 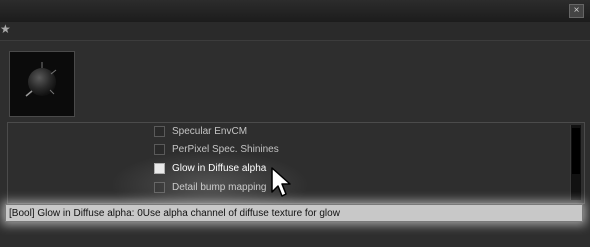 I want to click on pin-icon: ★, so click(x=7, y=29).